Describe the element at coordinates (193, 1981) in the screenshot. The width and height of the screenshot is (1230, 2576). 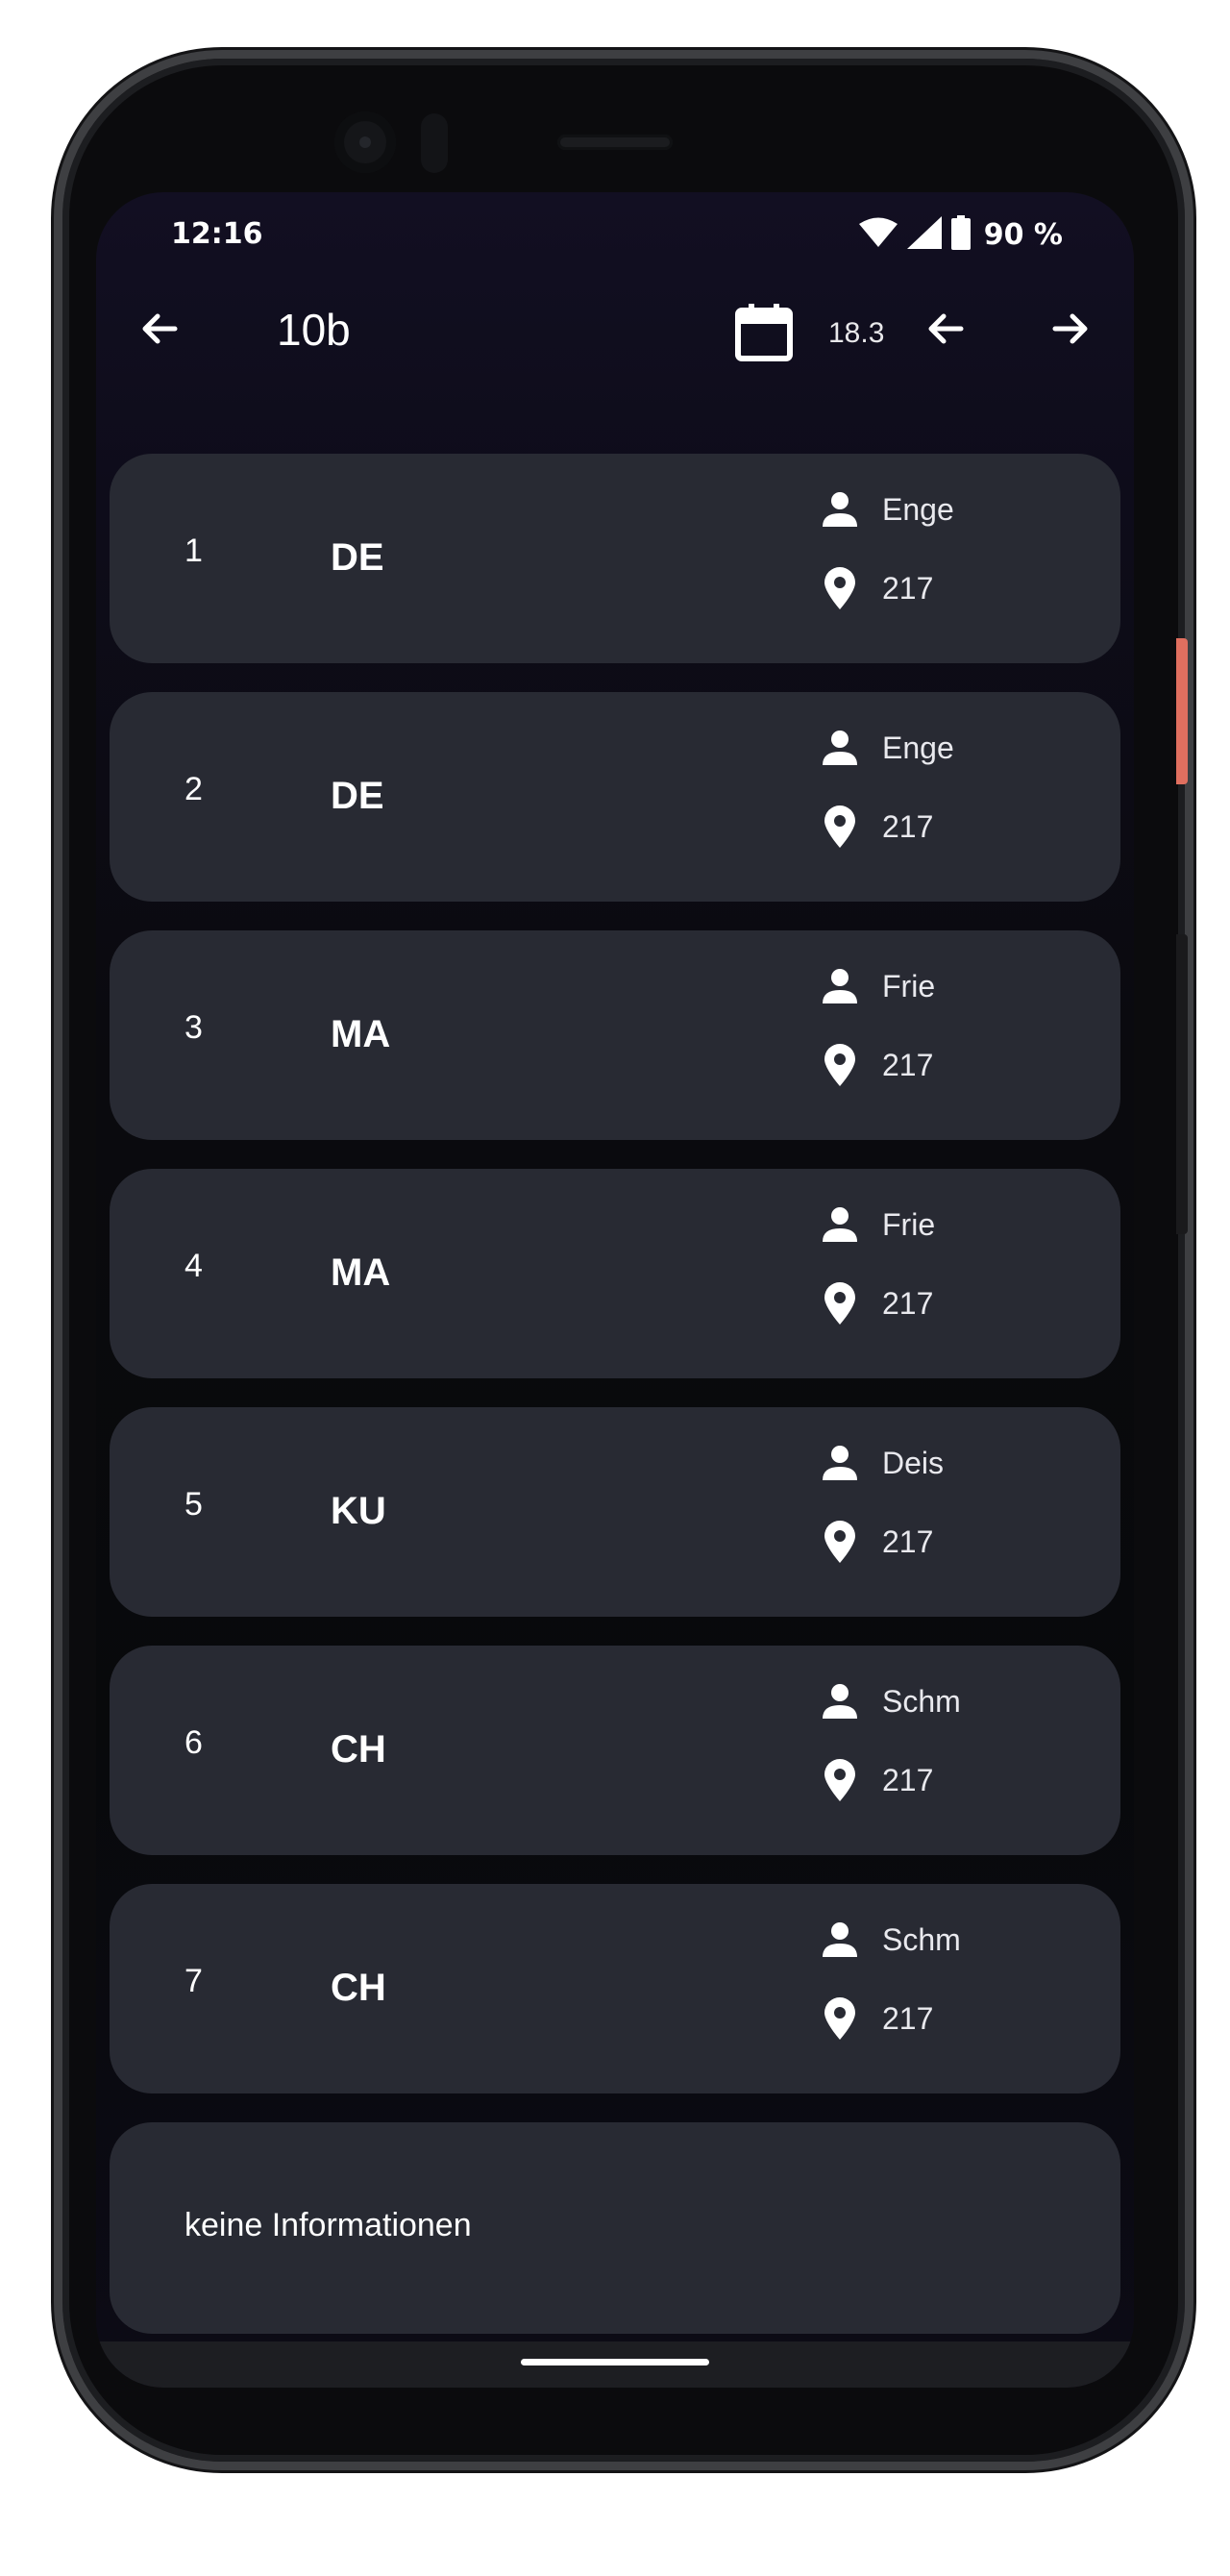
I see `lesson-number: 7` at that location.